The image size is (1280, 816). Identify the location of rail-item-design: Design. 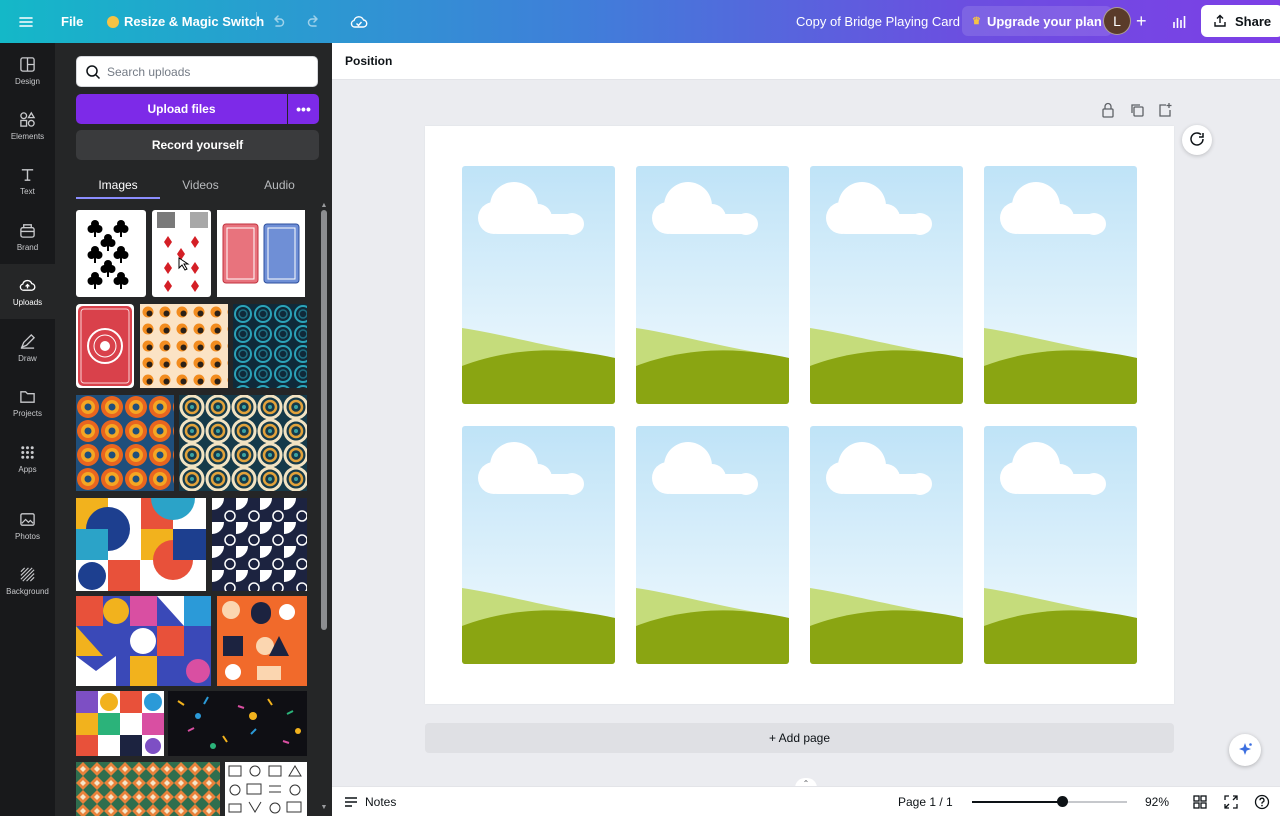
(27, 70).